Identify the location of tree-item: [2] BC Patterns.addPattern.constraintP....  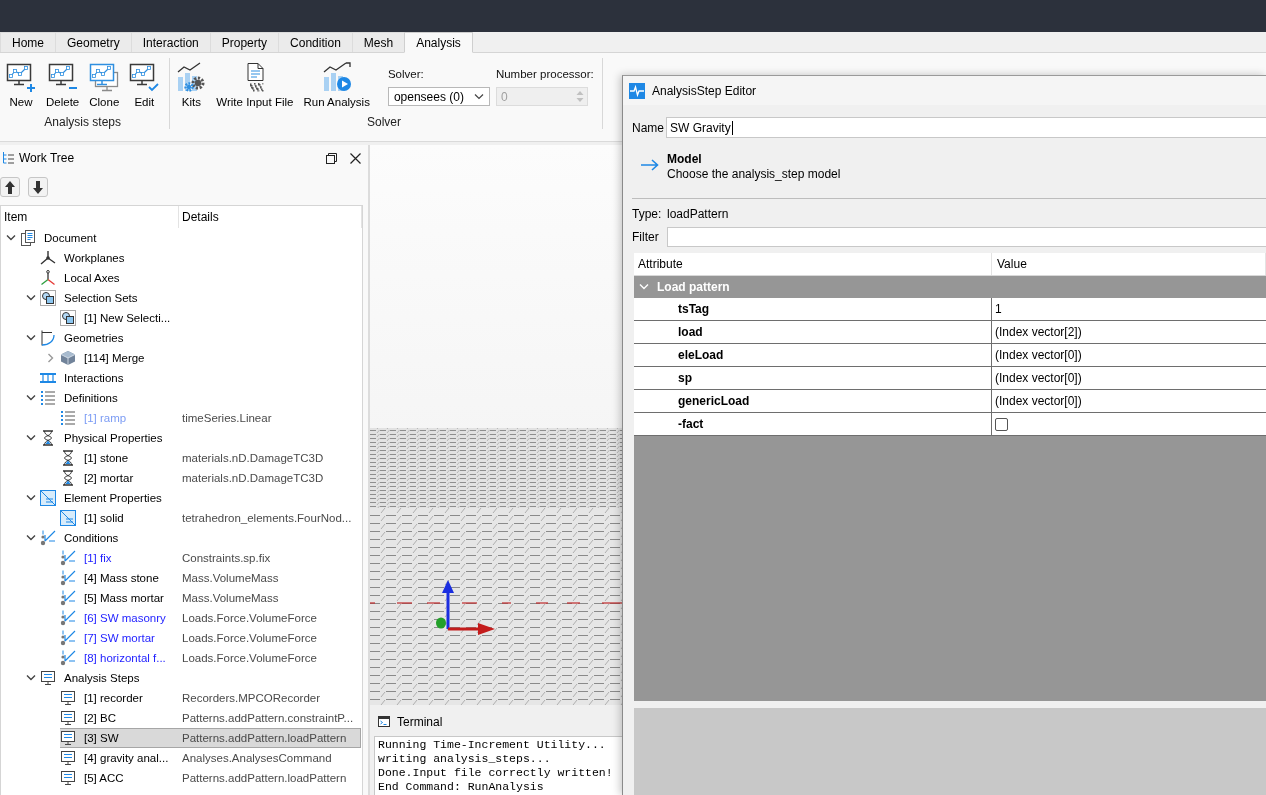
(210, 718).